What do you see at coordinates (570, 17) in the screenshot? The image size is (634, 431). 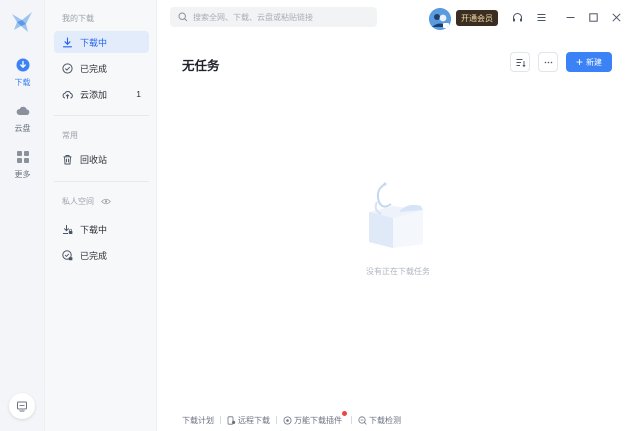 I see `minimize-icon` at bounding box center [570, 17].